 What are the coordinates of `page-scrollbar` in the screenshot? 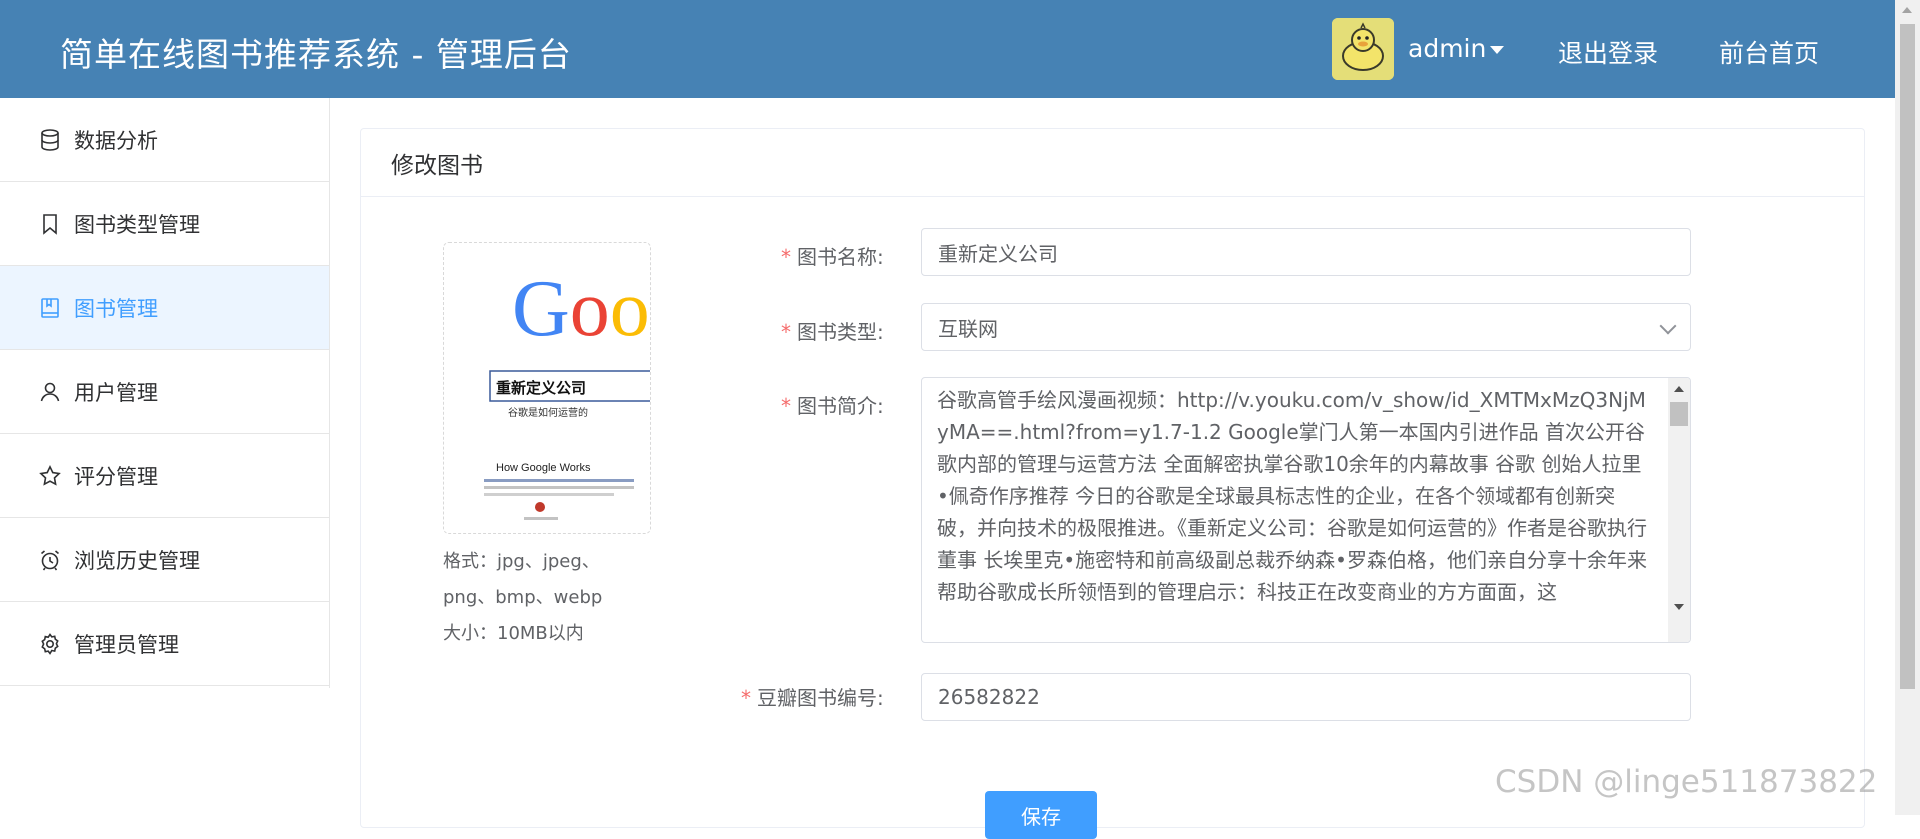 It's located at (1907, 407).